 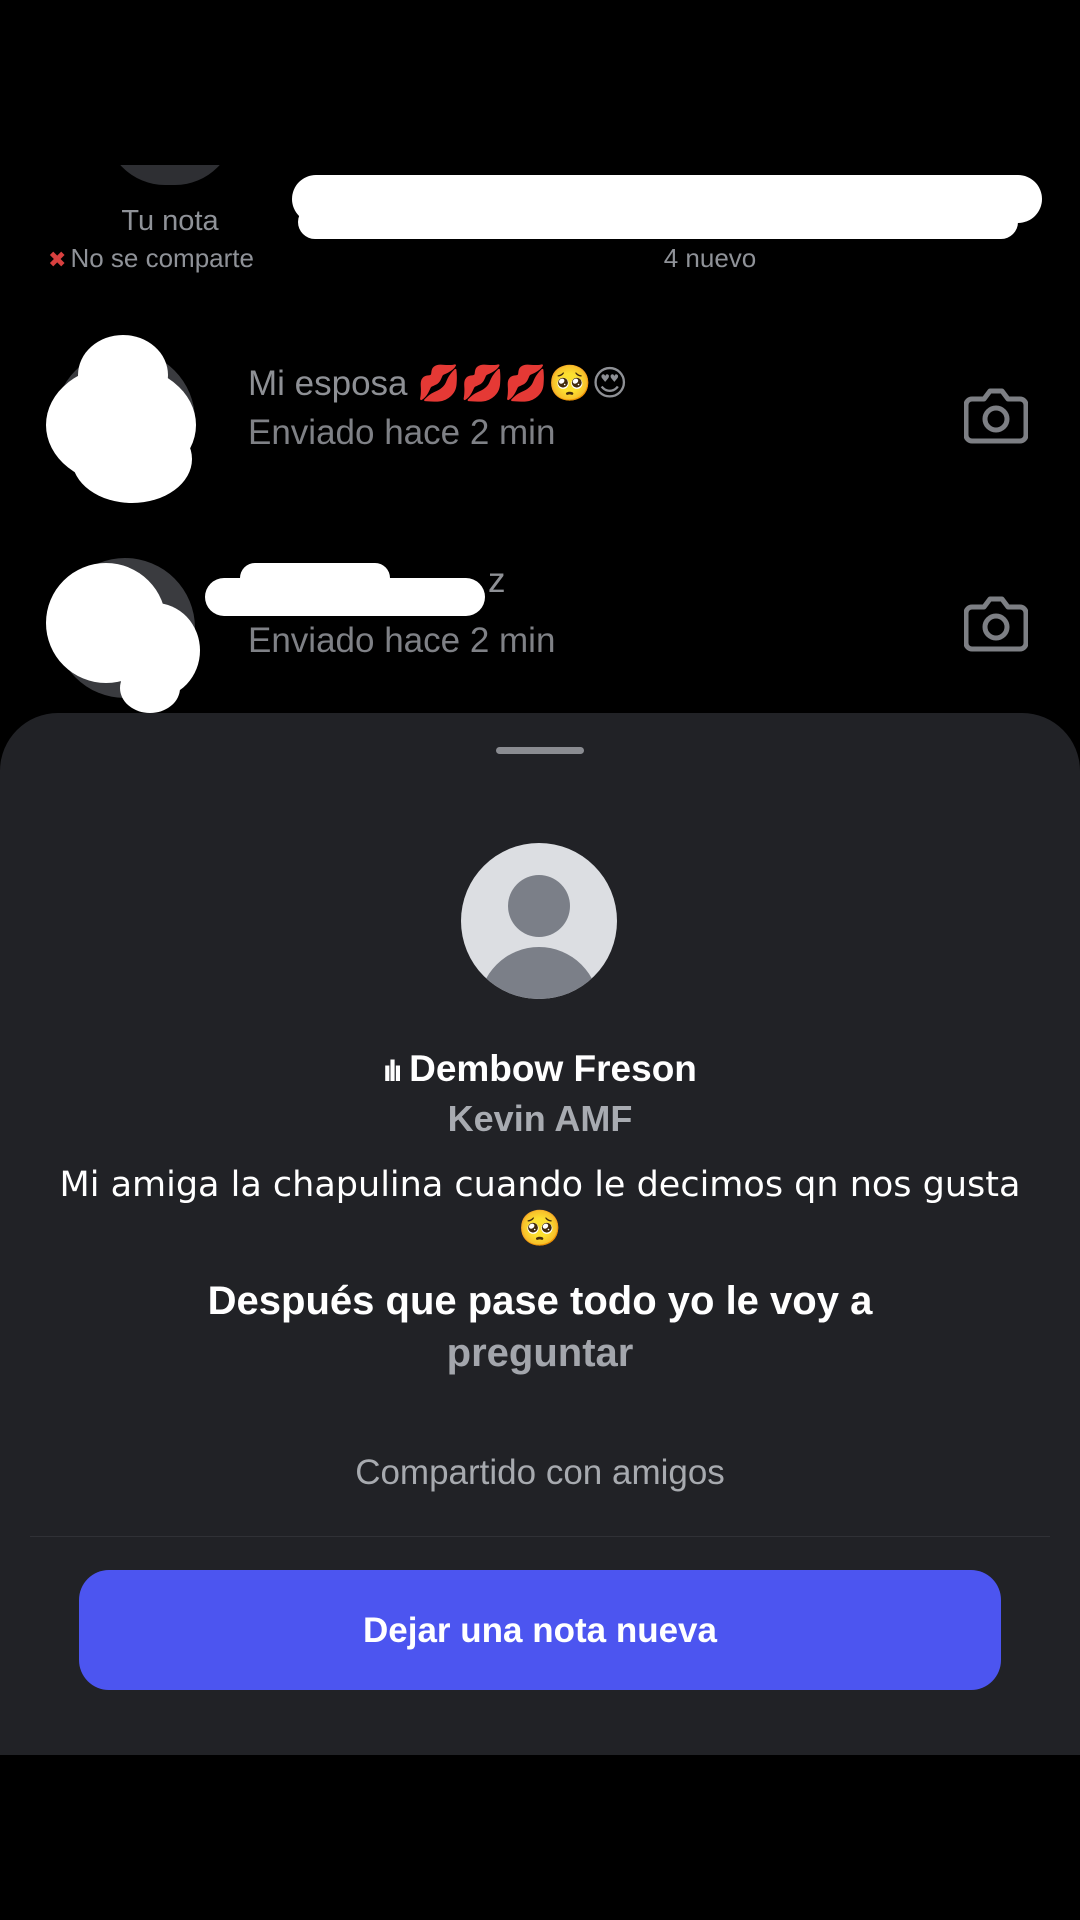 I want to click on music-bars-icon: ılı, so click(x=392, y=1071).